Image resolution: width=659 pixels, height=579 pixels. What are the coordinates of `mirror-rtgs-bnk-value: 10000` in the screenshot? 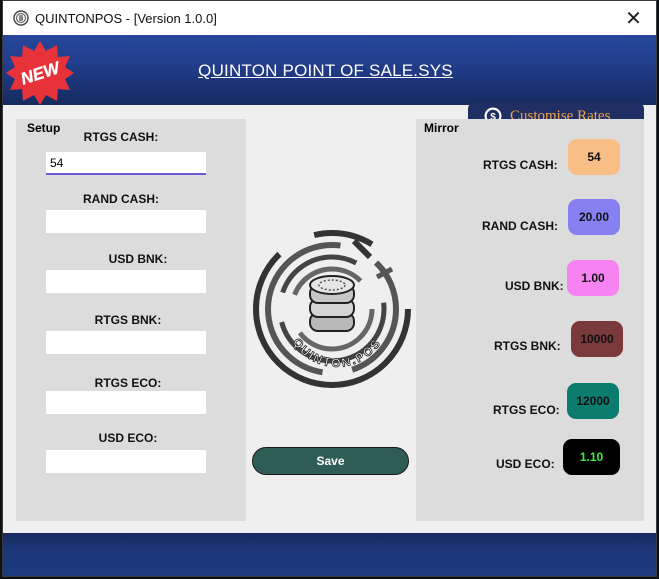 It's located at (597, 339).